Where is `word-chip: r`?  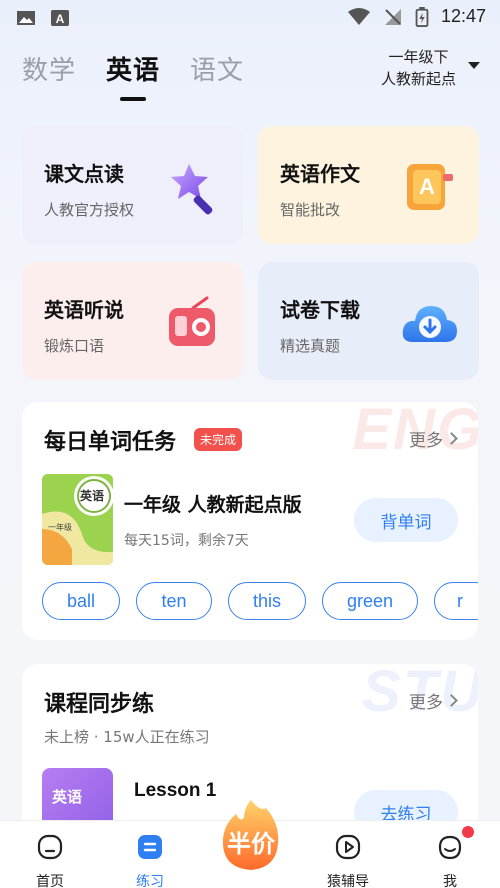
word-chip: r is located at coordinates (456, 601).